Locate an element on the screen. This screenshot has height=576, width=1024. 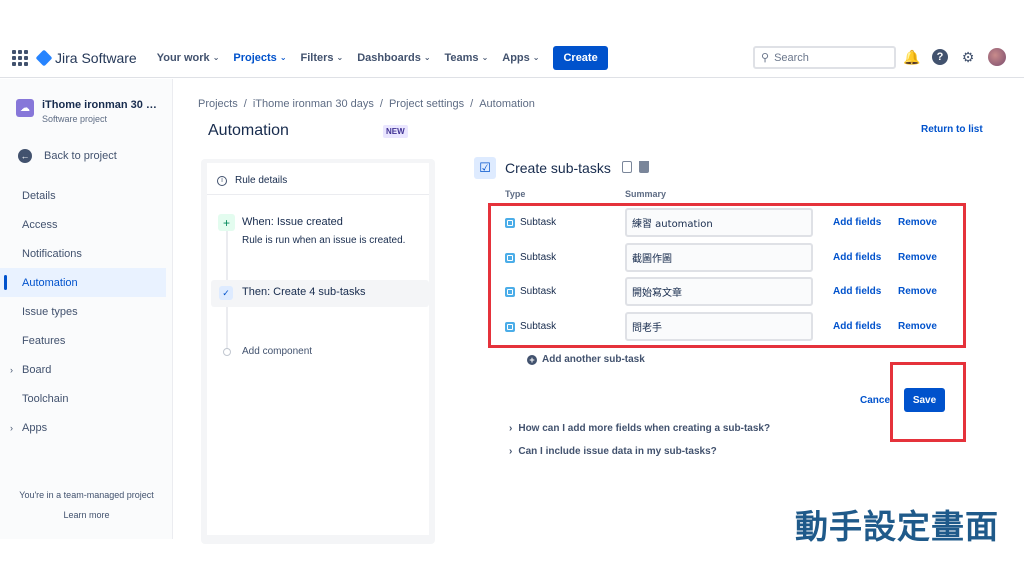
arrow-left-icon: ← is located at coordinates (25, 156).